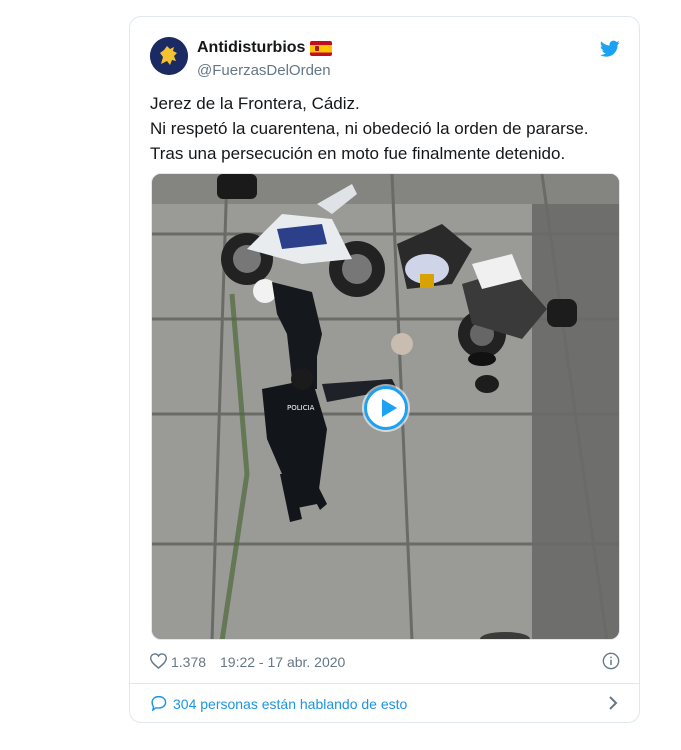  What do you see at coordinates (385, 662) in the screenshot?
I see `tweet-meta: 1.378 19:22 - 17 abr. 2020` at bounding box center [385, 662].